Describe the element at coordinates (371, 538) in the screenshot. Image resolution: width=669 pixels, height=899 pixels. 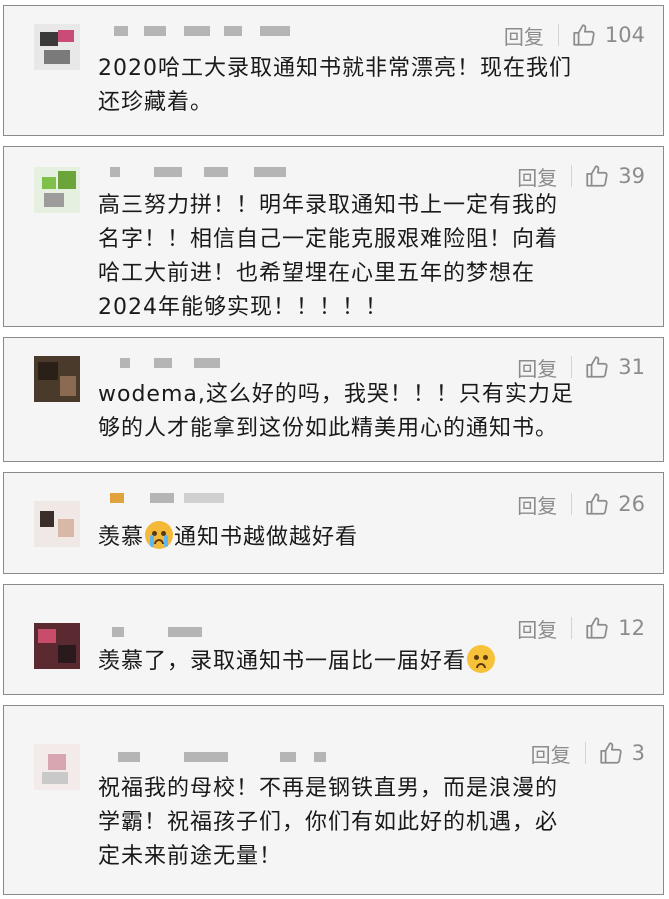
I see `comment-text: 羡慕 通知书越做越好看` at that location.